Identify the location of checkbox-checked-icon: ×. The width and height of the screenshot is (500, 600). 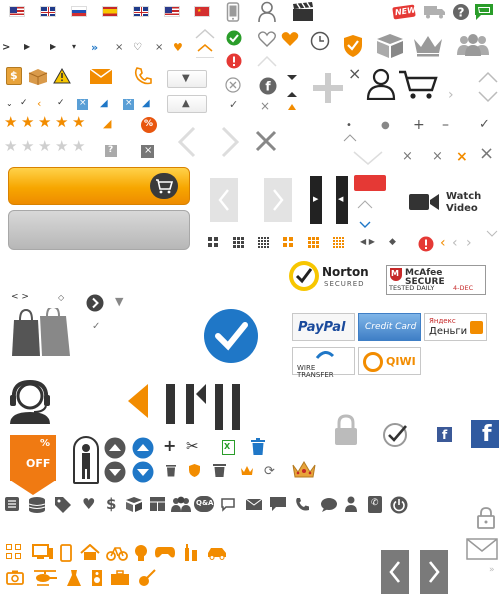
(82, 104).